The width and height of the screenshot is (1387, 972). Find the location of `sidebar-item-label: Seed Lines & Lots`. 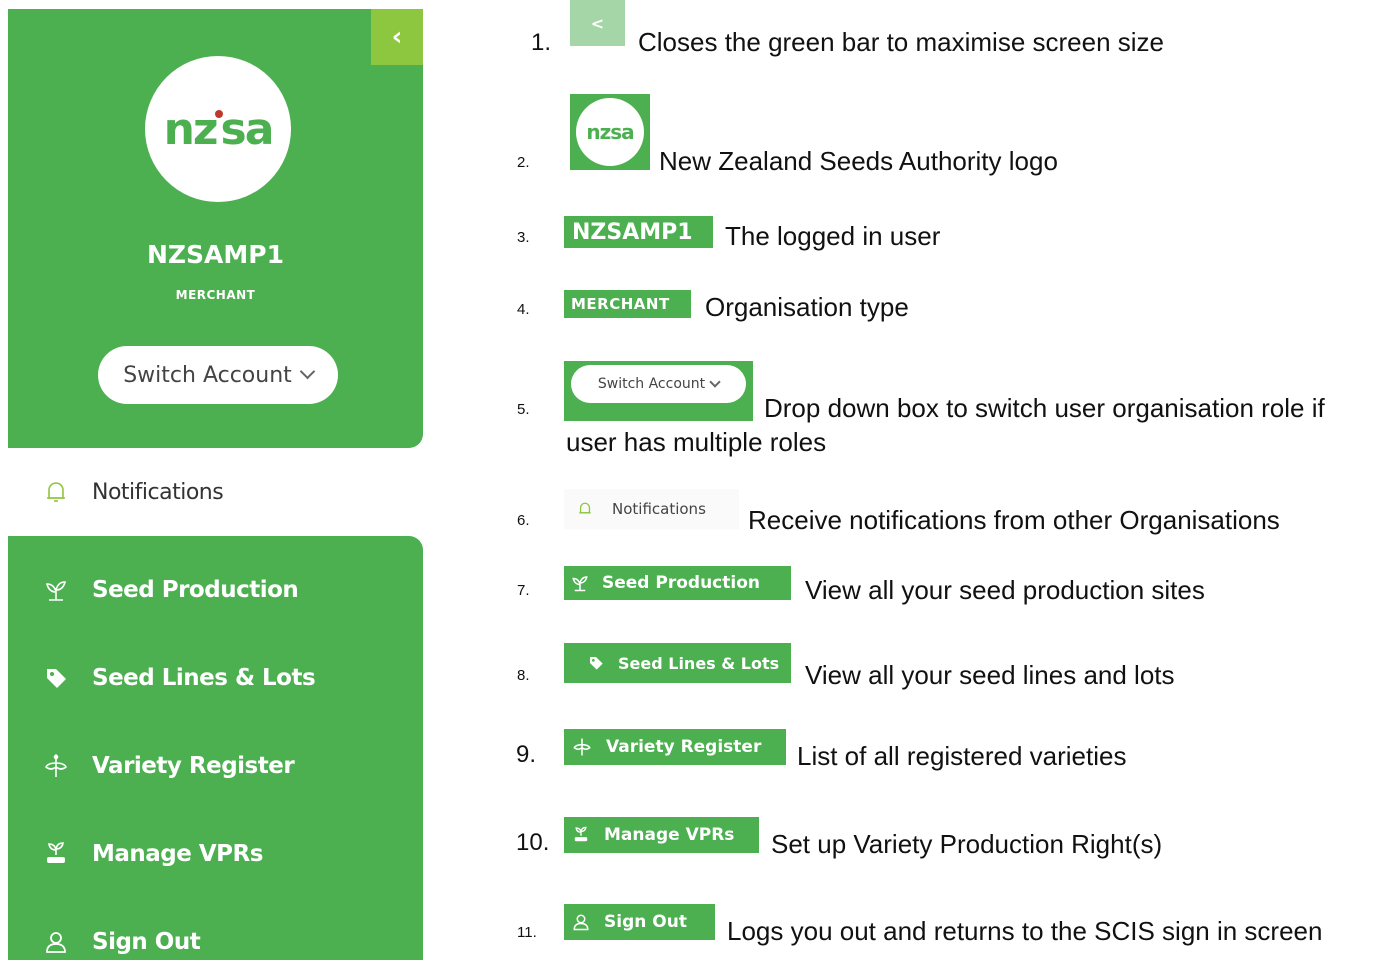

sidebar-item-label: Seed Lines & Lots is located at coordinates (204, 678).